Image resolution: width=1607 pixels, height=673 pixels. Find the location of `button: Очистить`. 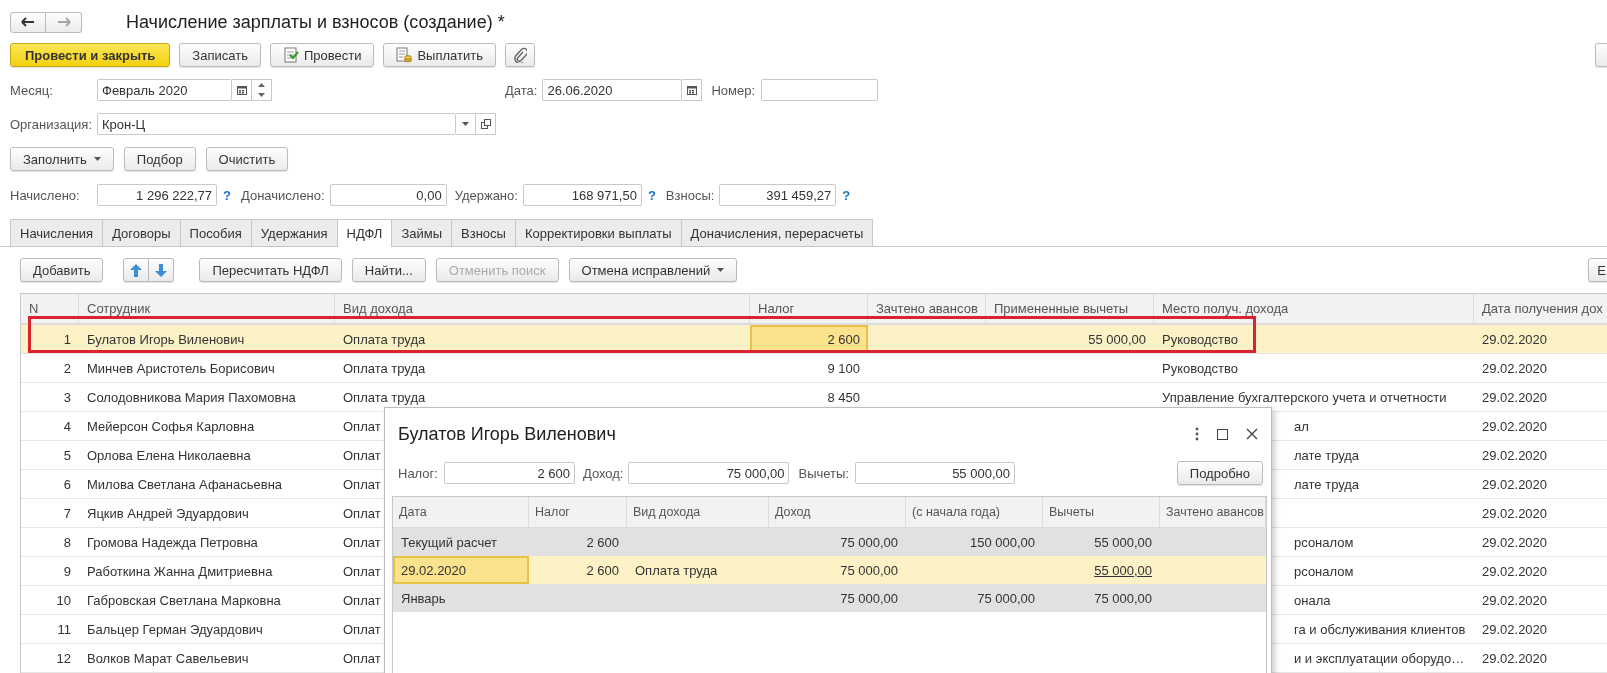

button: Очистить is located at coordinates (247, 159).